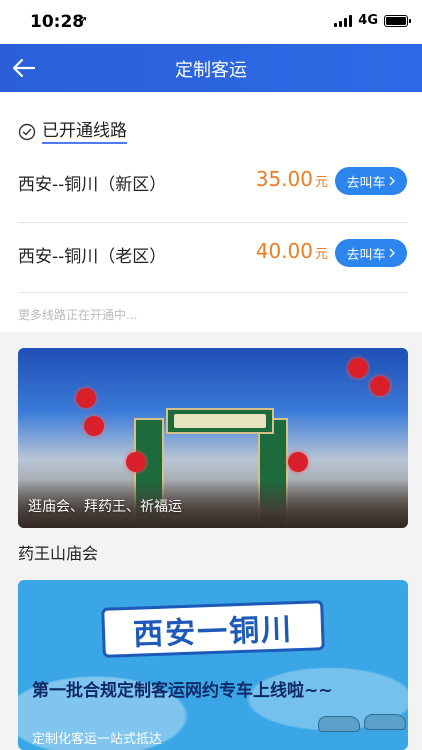 The height and width of the screenshot is (750, 422). Describe the element at coordinates (211, 181) in the screenshot. I see `route-row: 西安--铜川（新区） 35.00 元 去叫车` at that location.